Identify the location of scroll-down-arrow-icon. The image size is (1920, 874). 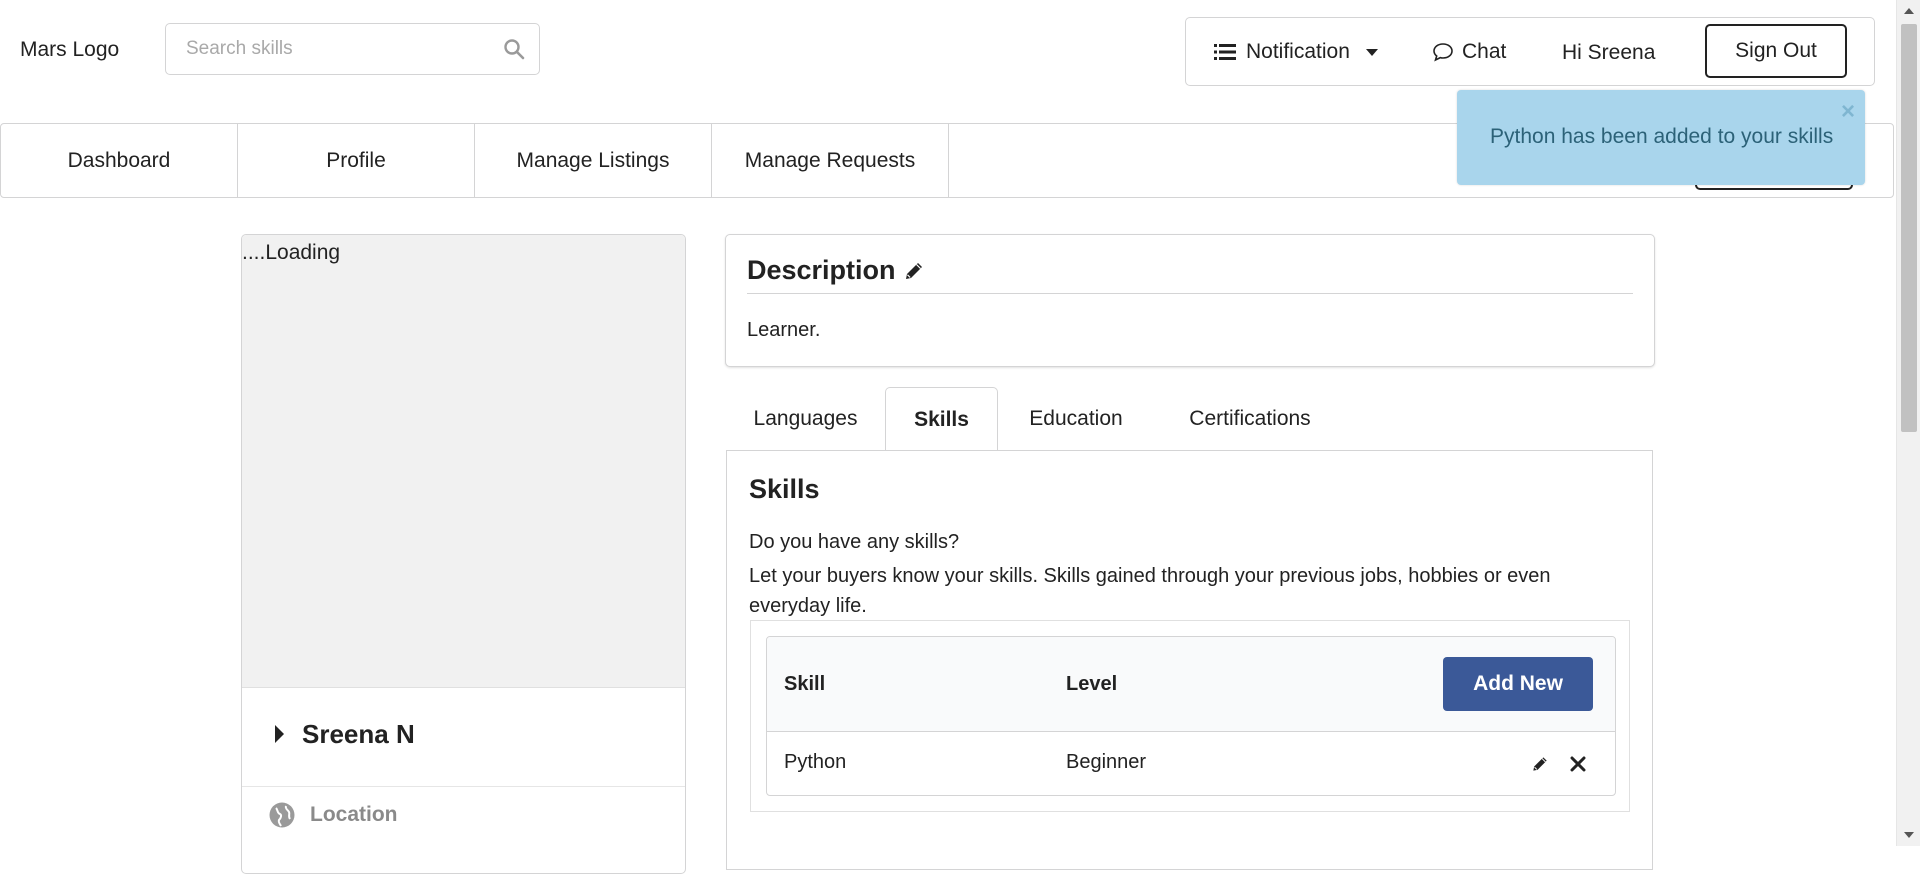
(1909, 835).